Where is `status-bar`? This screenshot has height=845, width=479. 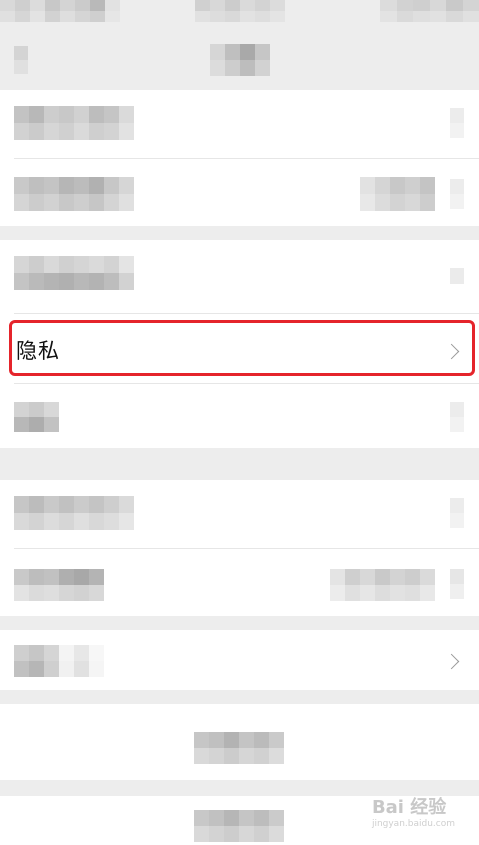 status-bar is located at coordinates (239, 15).